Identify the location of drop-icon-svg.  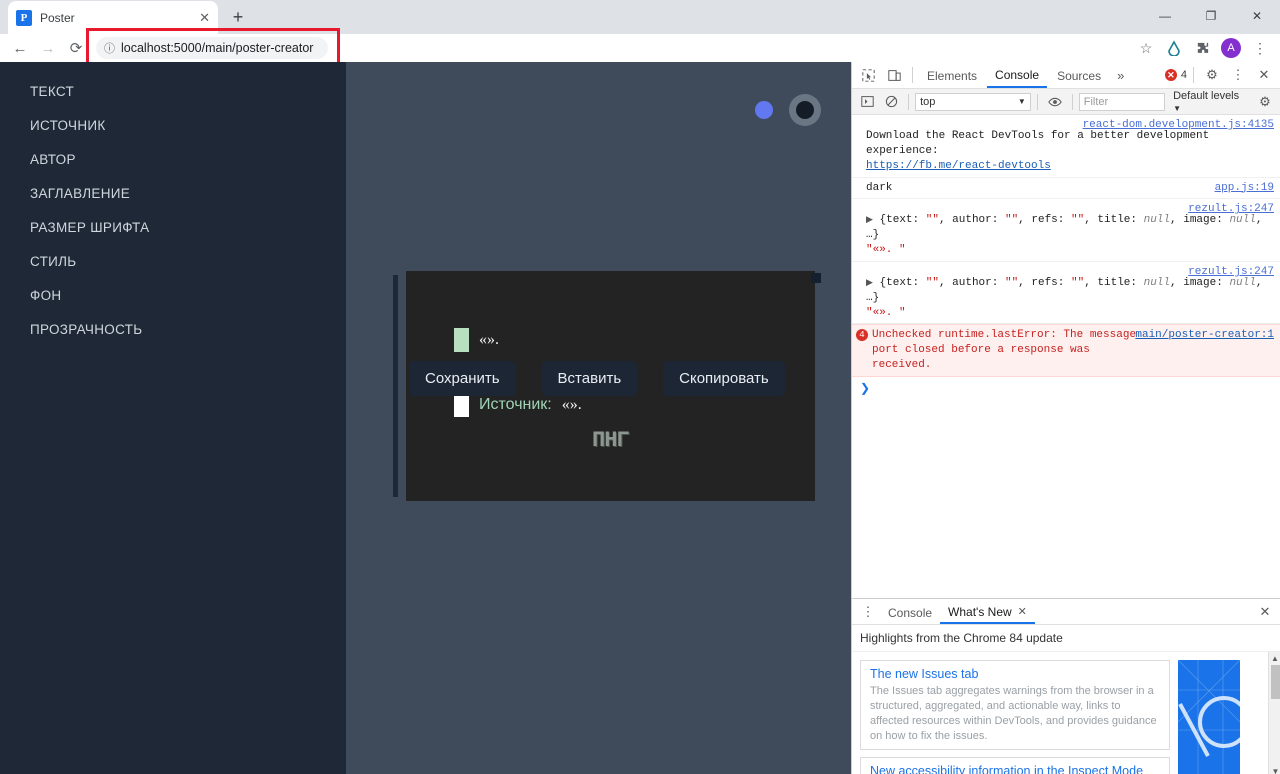
(1174, 48).